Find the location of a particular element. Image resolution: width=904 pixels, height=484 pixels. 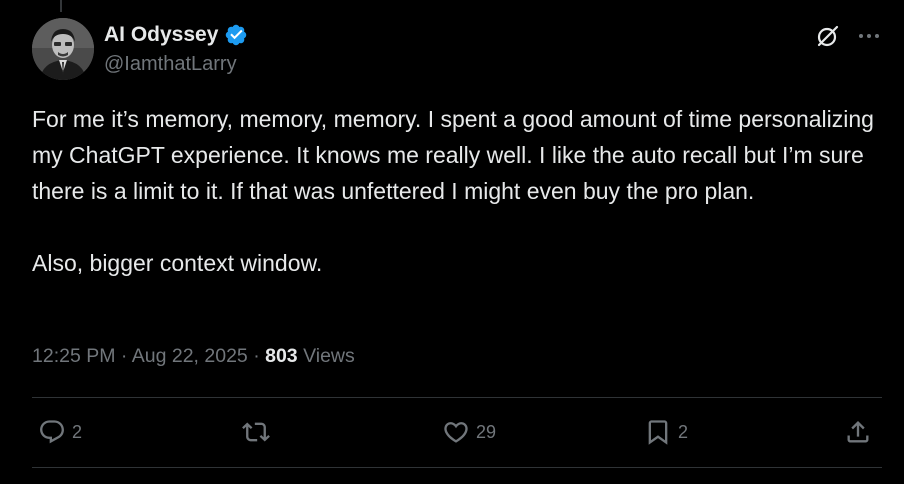

heart-icon is located at coordinates (456, 432).